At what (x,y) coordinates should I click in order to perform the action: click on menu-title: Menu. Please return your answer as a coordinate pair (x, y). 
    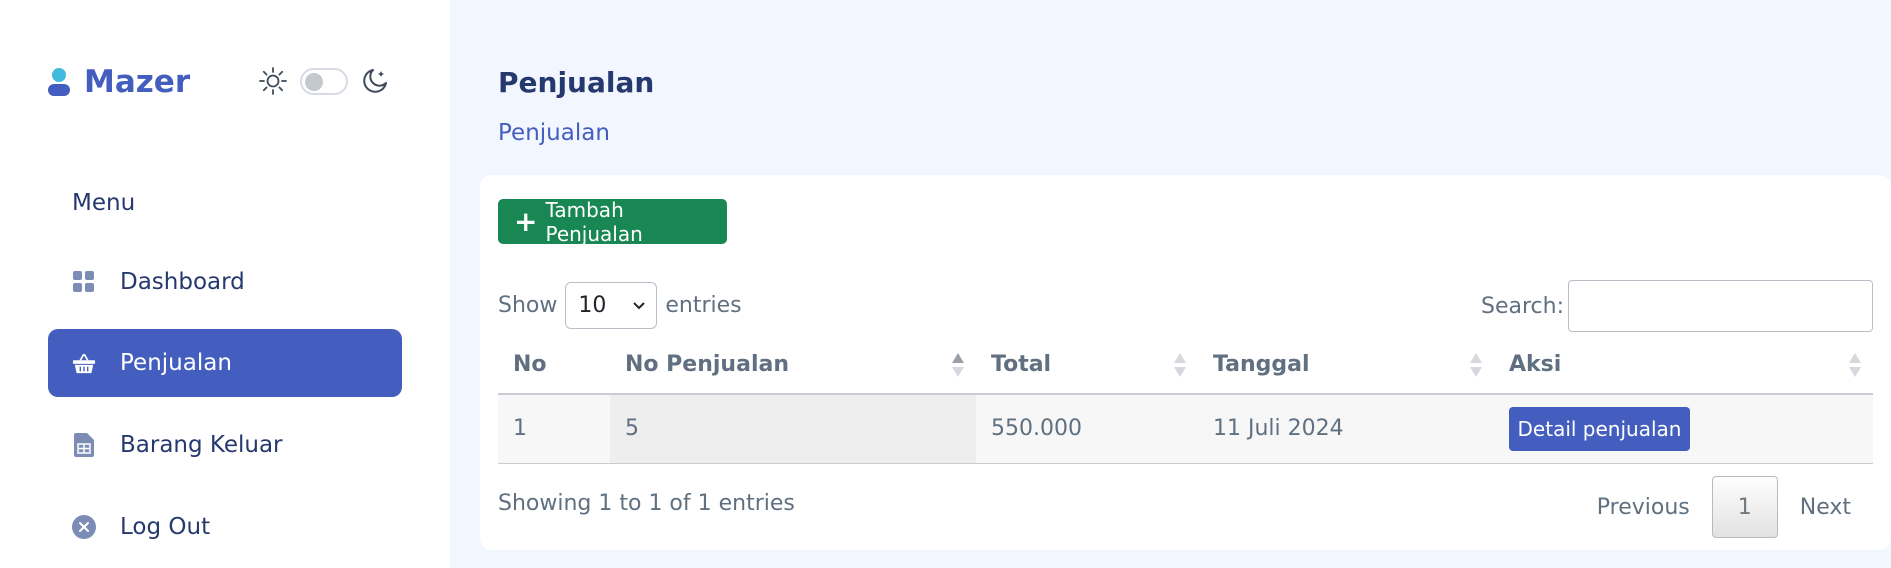
    Looking at the image, I should click on (104, 203).